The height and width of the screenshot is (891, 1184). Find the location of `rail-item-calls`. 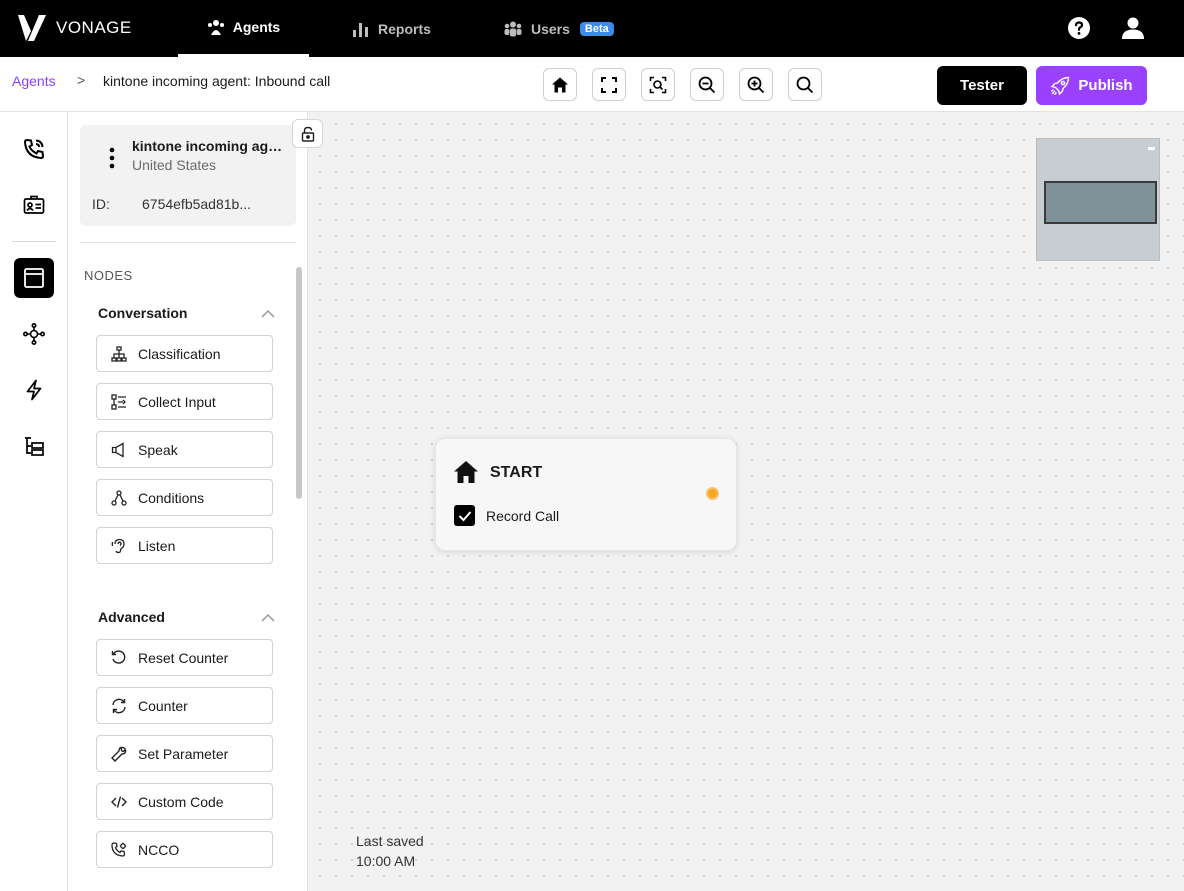

rail-item-calls is located at coordinates (34, 149).